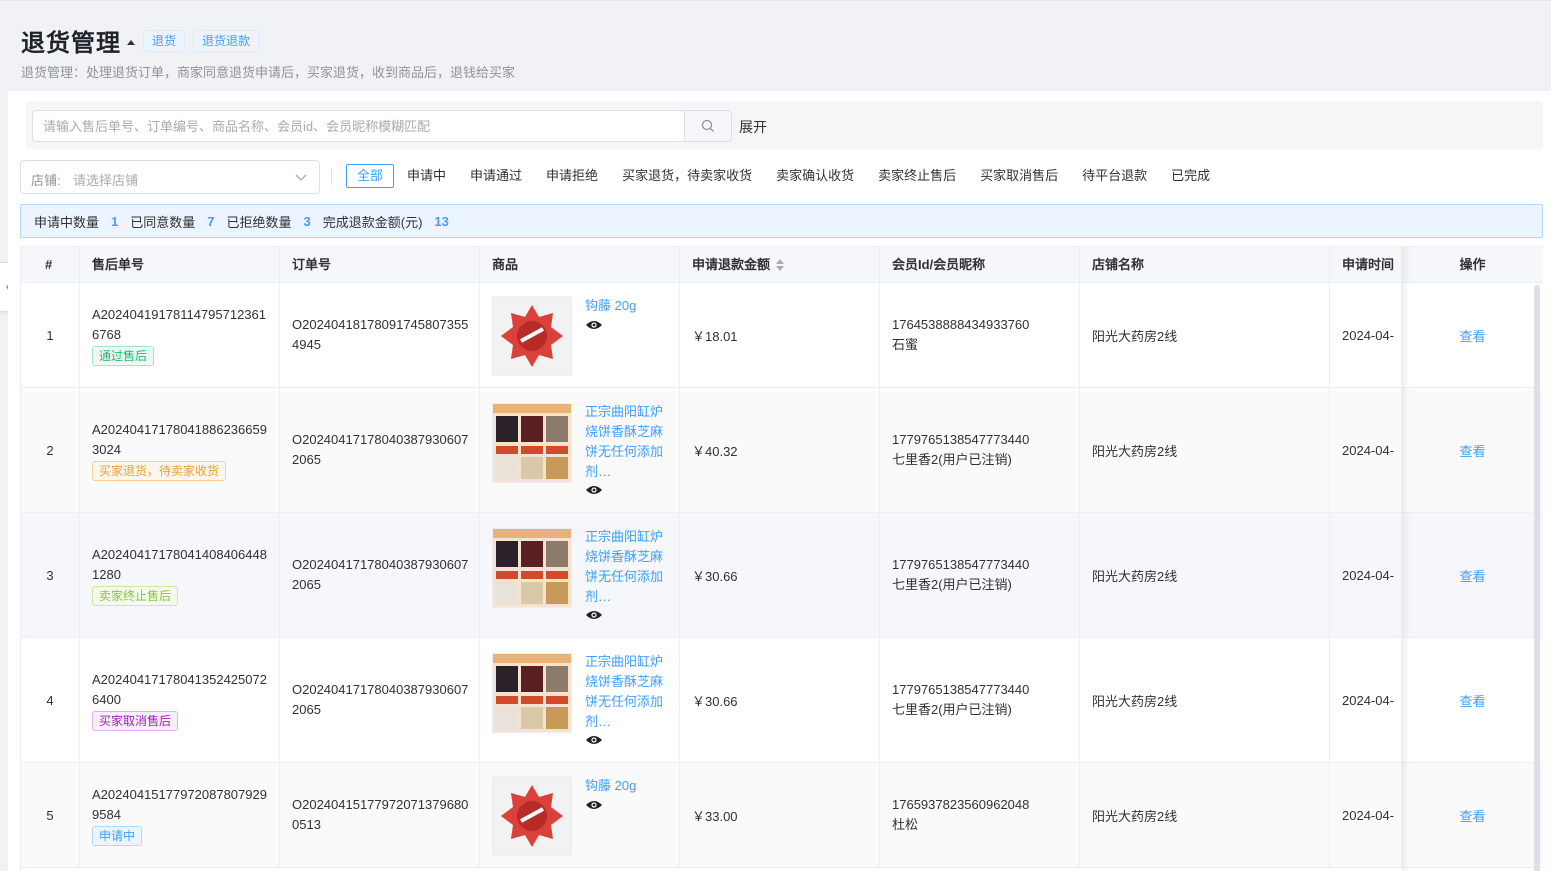 This screenshot has height=871, width=1551. I want to click on tag-return: 退货, so click(164, 40).